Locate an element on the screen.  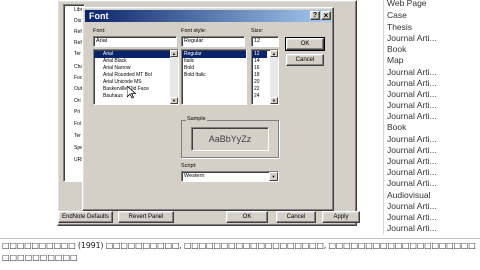
reference-text-line: □□□□□□□□□□ is located at coordinates (40, 257).